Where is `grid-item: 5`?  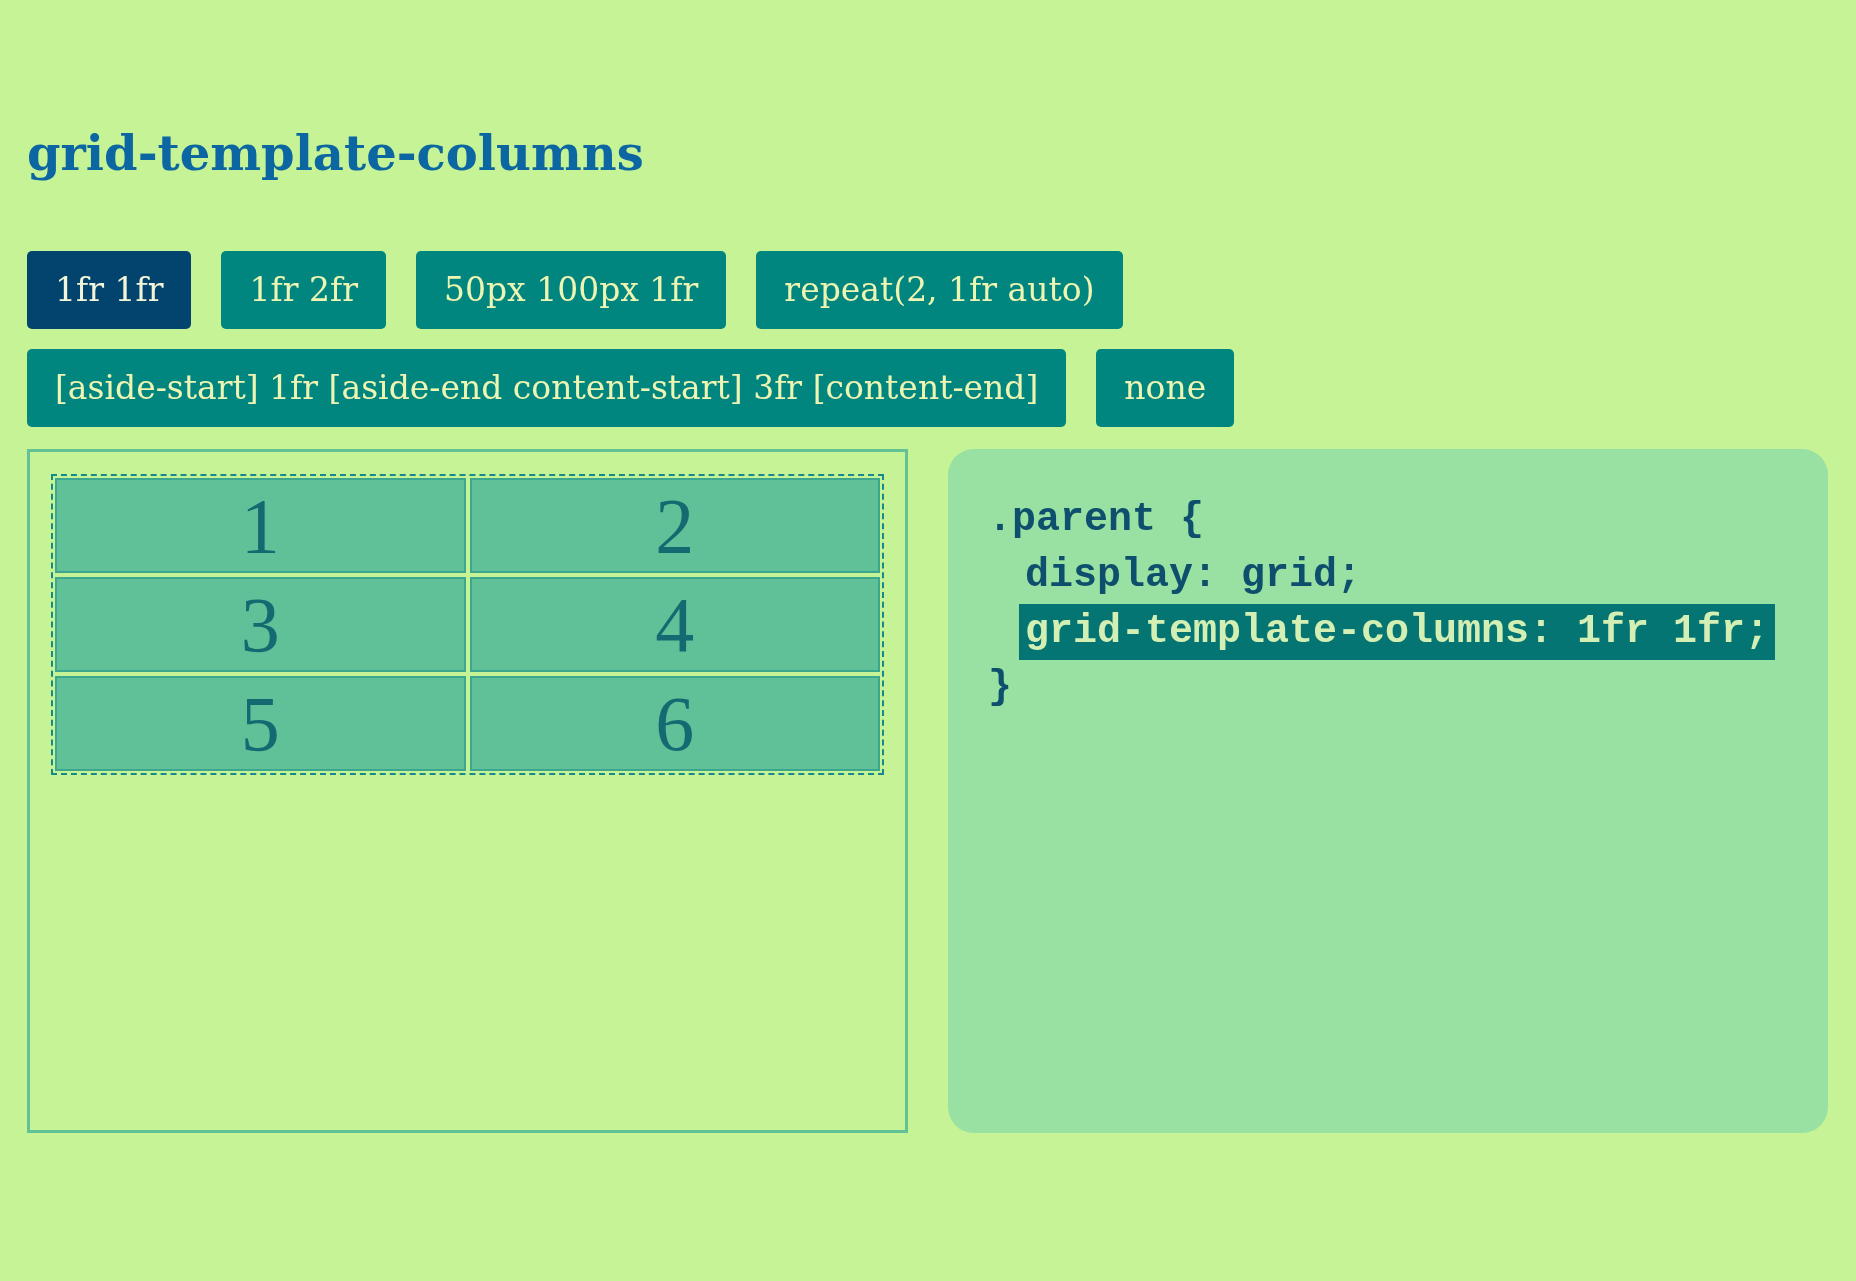
grid-item: 5 is located at coordinates (260, 723).